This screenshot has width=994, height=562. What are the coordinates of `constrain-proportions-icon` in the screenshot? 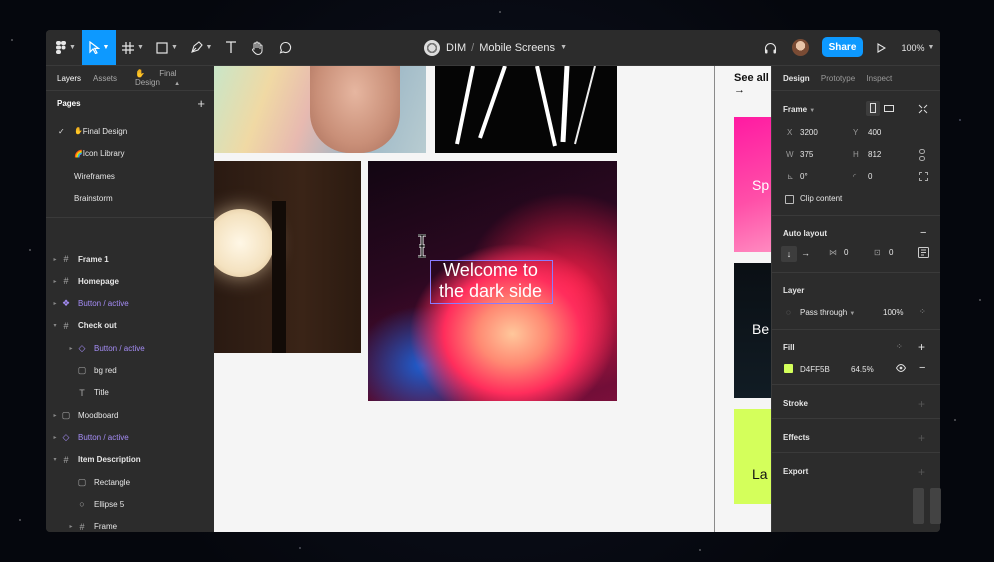 It's located at (922, 156).